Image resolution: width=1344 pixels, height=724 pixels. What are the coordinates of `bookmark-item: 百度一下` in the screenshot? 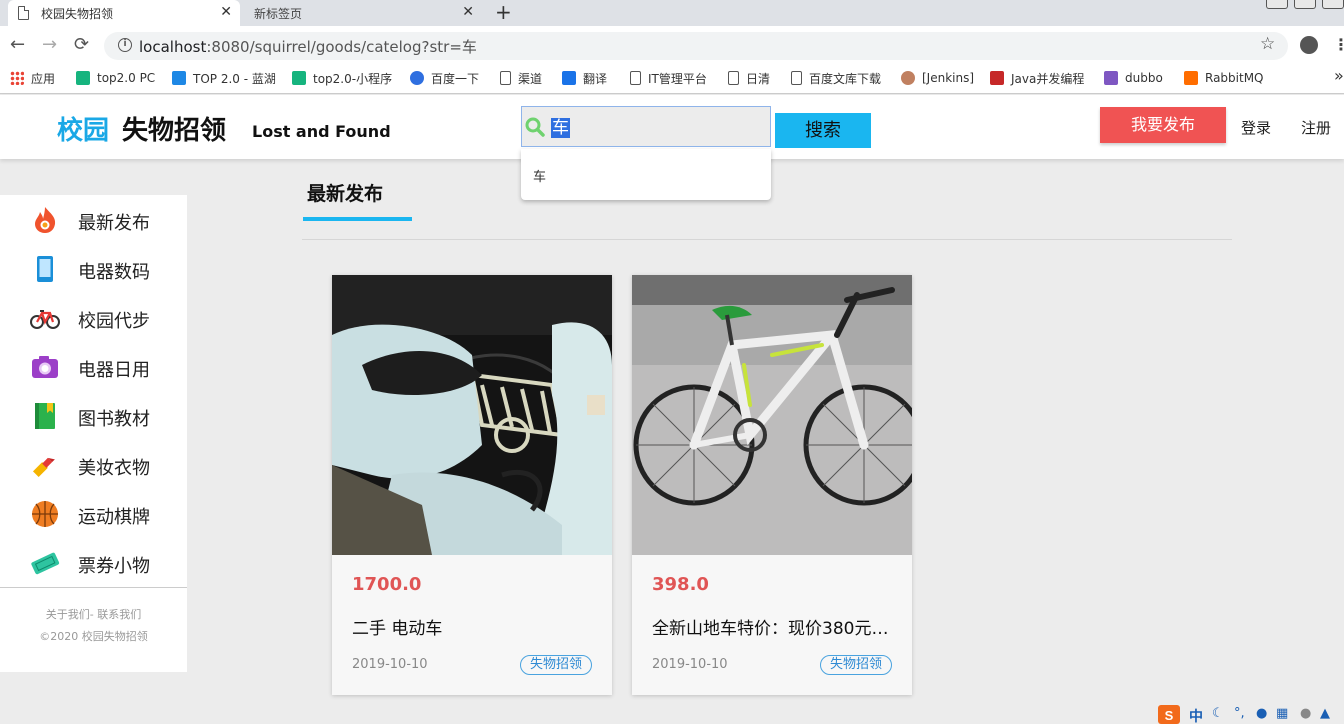 It's located at (444, 78).